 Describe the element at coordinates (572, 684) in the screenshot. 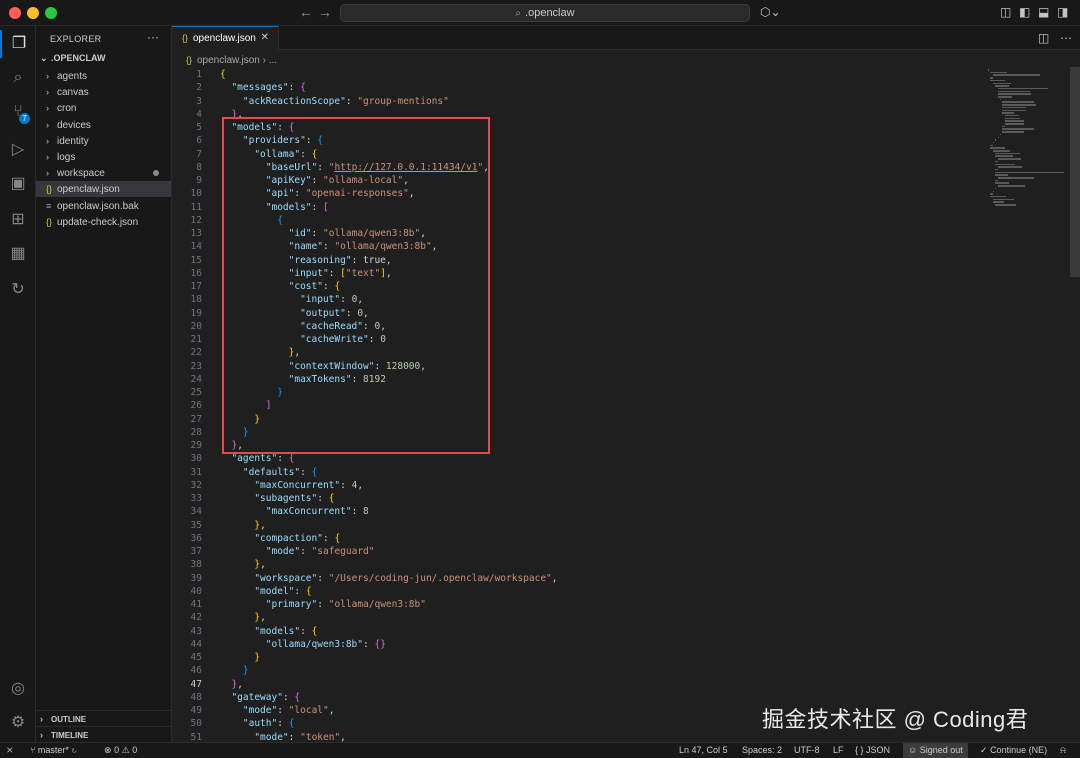

I see `code-line: 47 },` at that location.